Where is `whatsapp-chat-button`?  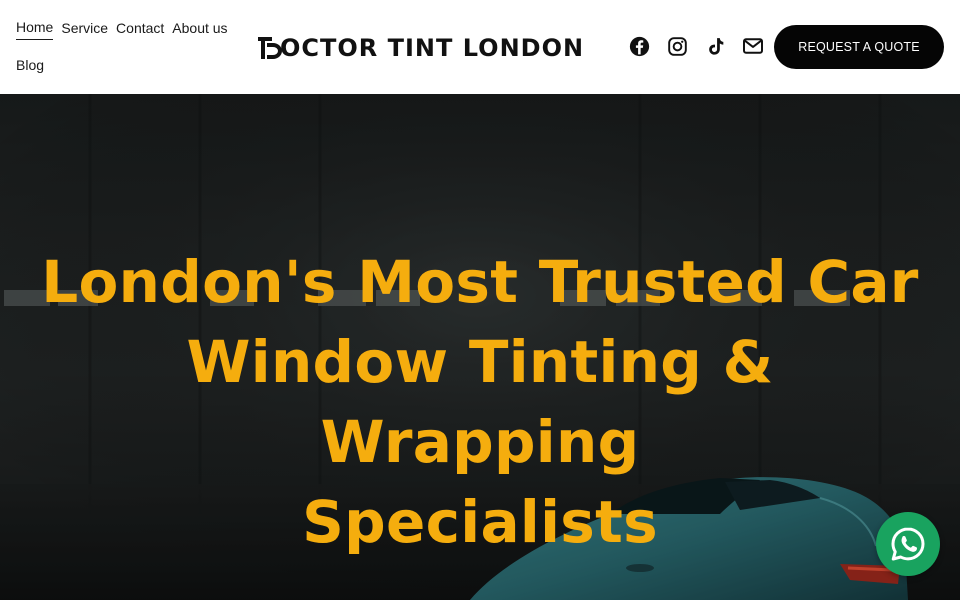 whatsapp-chat-button is located at coordinates (908, 544).